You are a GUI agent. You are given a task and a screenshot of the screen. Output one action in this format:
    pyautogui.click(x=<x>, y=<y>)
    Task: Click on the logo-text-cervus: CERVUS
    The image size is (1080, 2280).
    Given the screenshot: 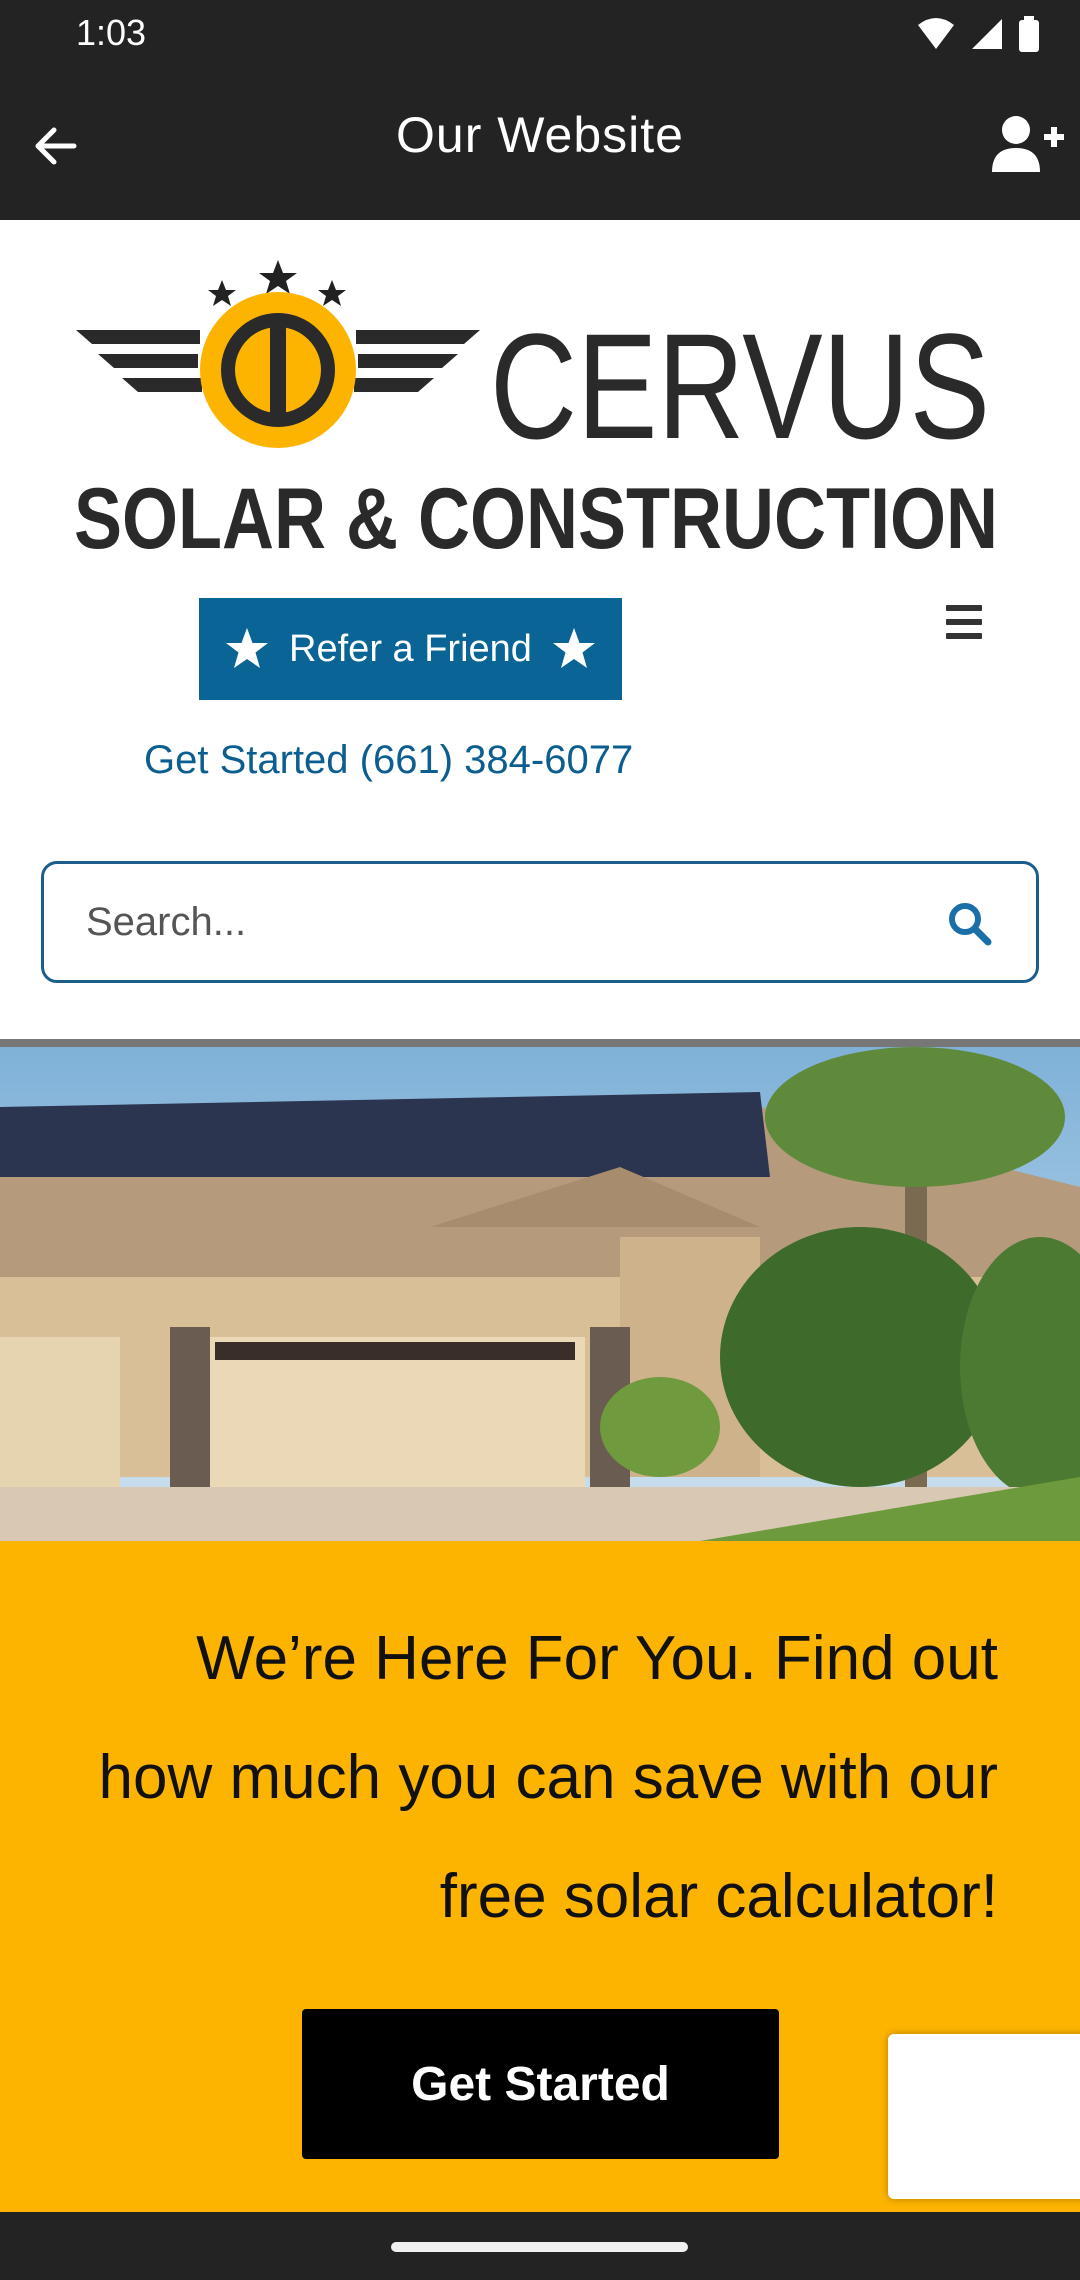 What is the action you would take?
    pyautogui.click(x=740, y=386)
    